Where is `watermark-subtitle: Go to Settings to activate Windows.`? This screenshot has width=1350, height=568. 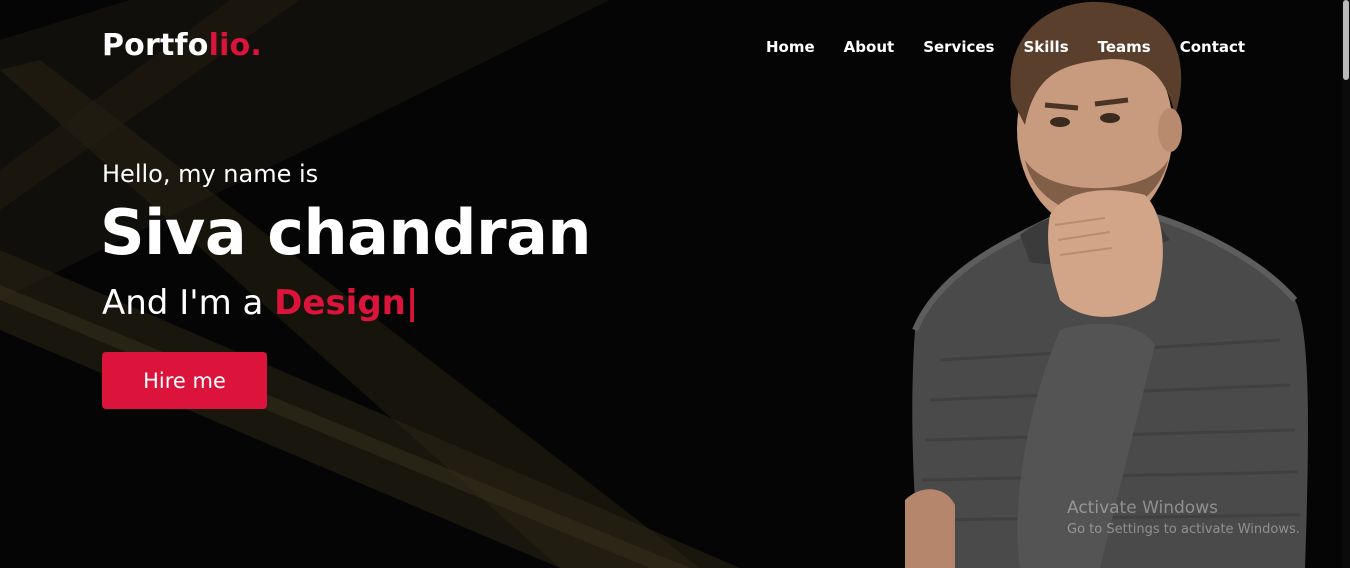 watermark-subtitle: Go to Settings to activate Windows. is located at coordinates (1183, 529).